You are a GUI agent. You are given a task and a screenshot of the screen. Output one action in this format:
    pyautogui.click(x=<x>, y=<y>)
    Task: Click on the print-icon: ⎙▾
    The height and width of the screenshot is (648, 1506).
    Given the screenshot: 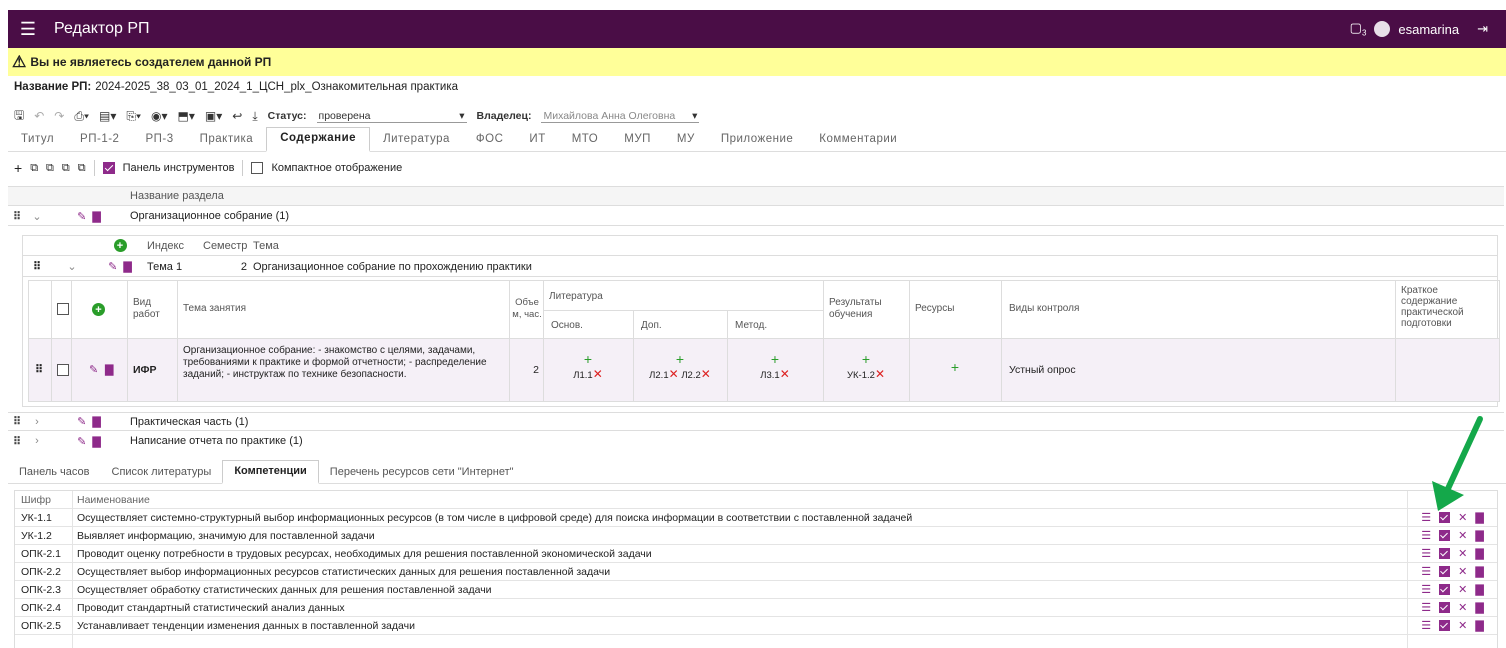 What is the action you would take?
    pyautogui.click(x=81, y=116)
    